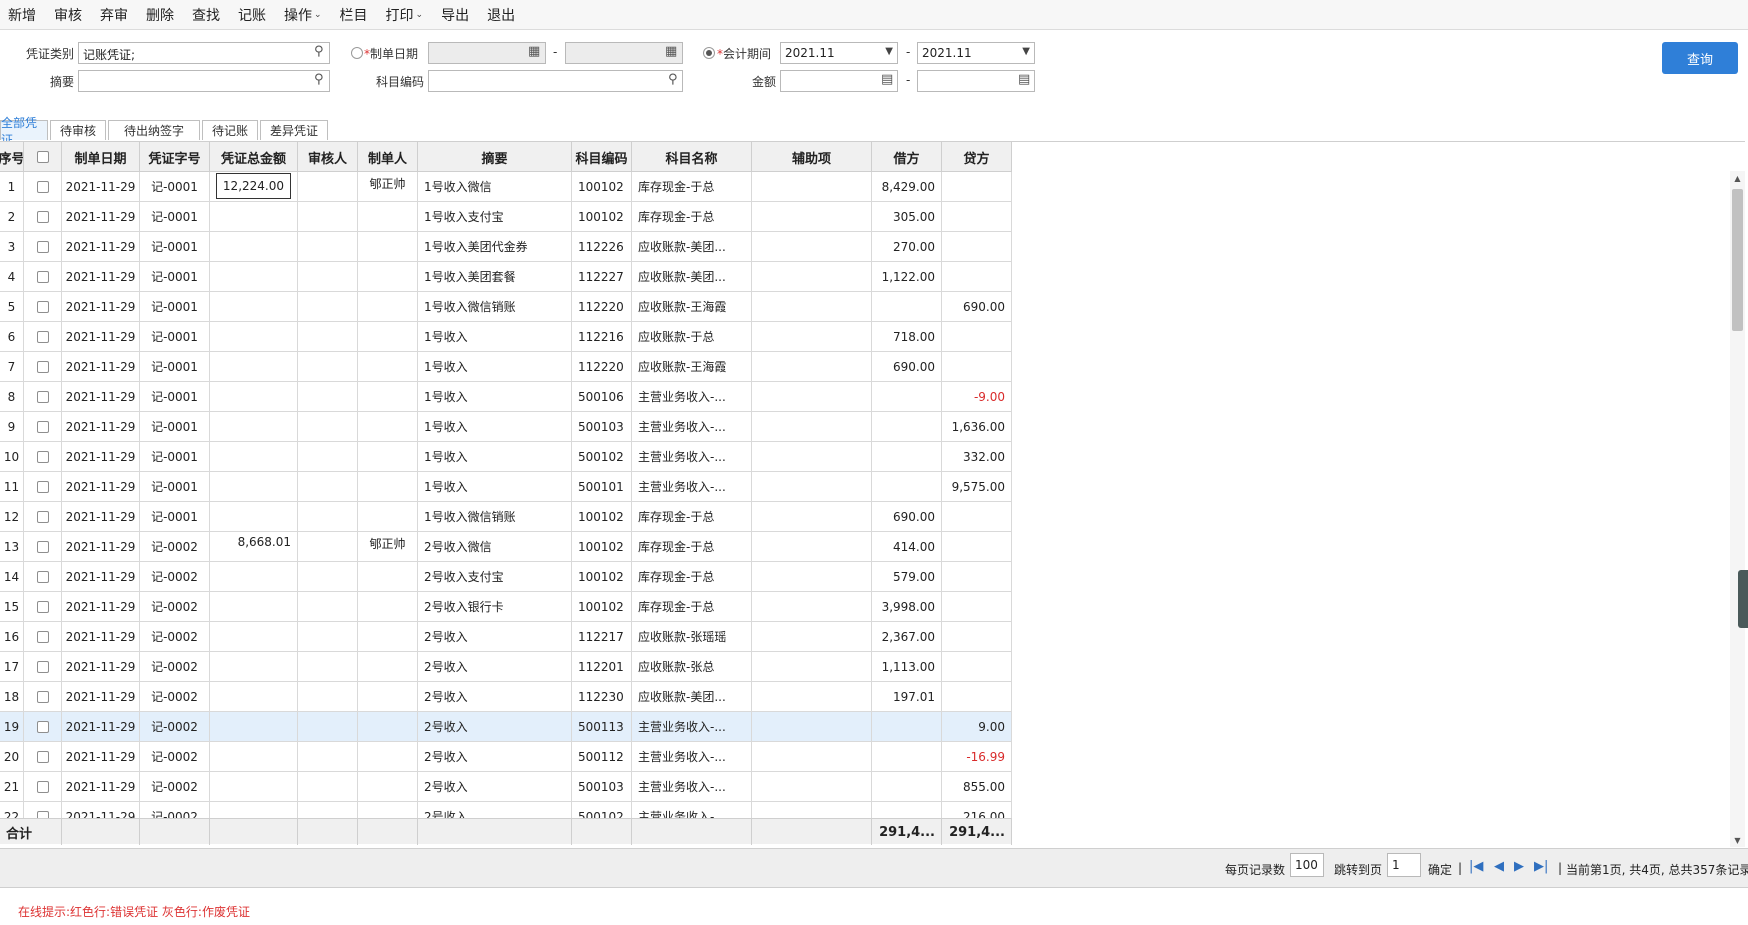  Describe the element at coordinates (328, 157) in the screenshot. I see `column-header-5: 审核人` at that location.